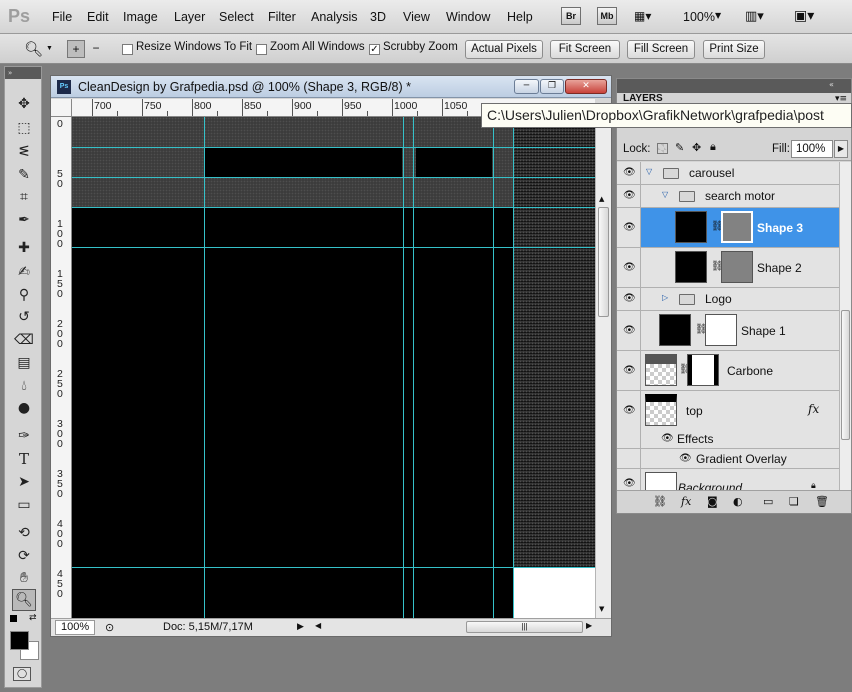 The width and height of the screenshot is (852, 692). Describe the element at coordinates (24, 104) in the screenshot. I see `move-tool-icon: ✥` at that location.